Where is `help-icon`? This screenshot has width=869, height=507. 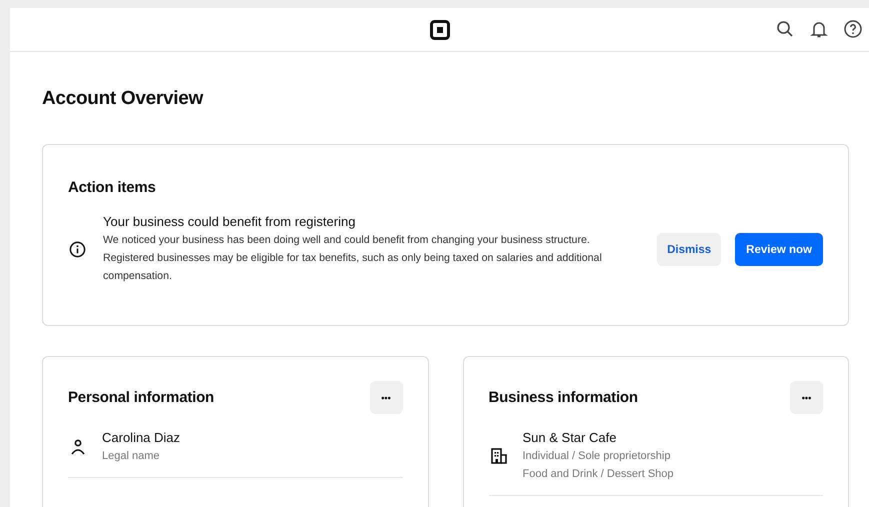
help-icon is located at coordinates (853, 29).